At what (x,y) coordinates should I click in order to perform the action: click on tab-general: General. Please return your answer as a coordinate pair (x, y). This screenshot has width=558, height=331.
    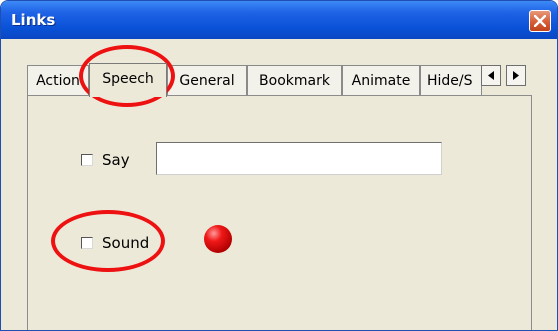
    Looking at the image, I should click on (207, 80).